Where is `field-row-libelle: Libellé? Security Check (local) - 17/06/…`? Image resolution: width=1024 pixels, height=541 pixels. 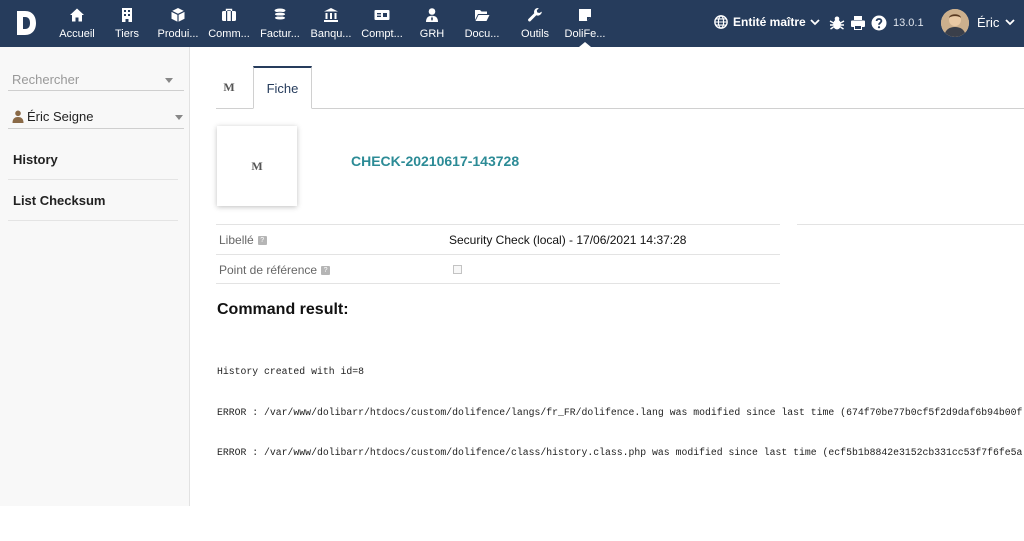
field-row-libelle: Libellé? Security Check (local) - 17/06/… is located at coordinates (498, 239).